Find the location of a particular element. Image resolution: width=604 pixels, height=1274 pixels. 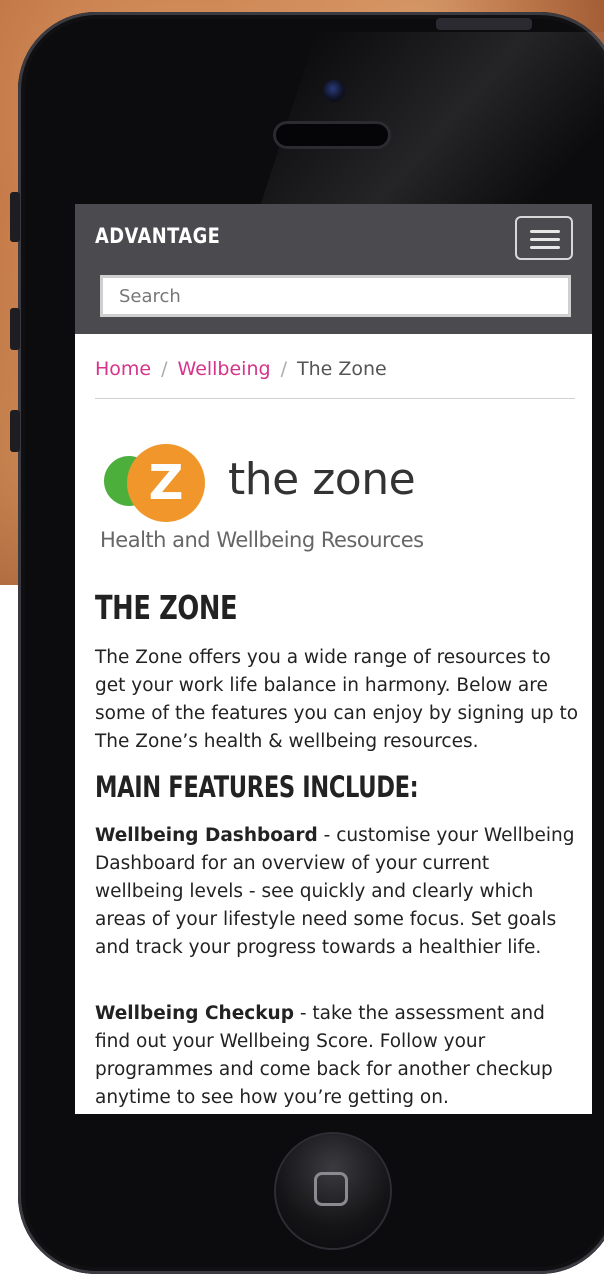

home-button is located at coordinates (333, 1191).